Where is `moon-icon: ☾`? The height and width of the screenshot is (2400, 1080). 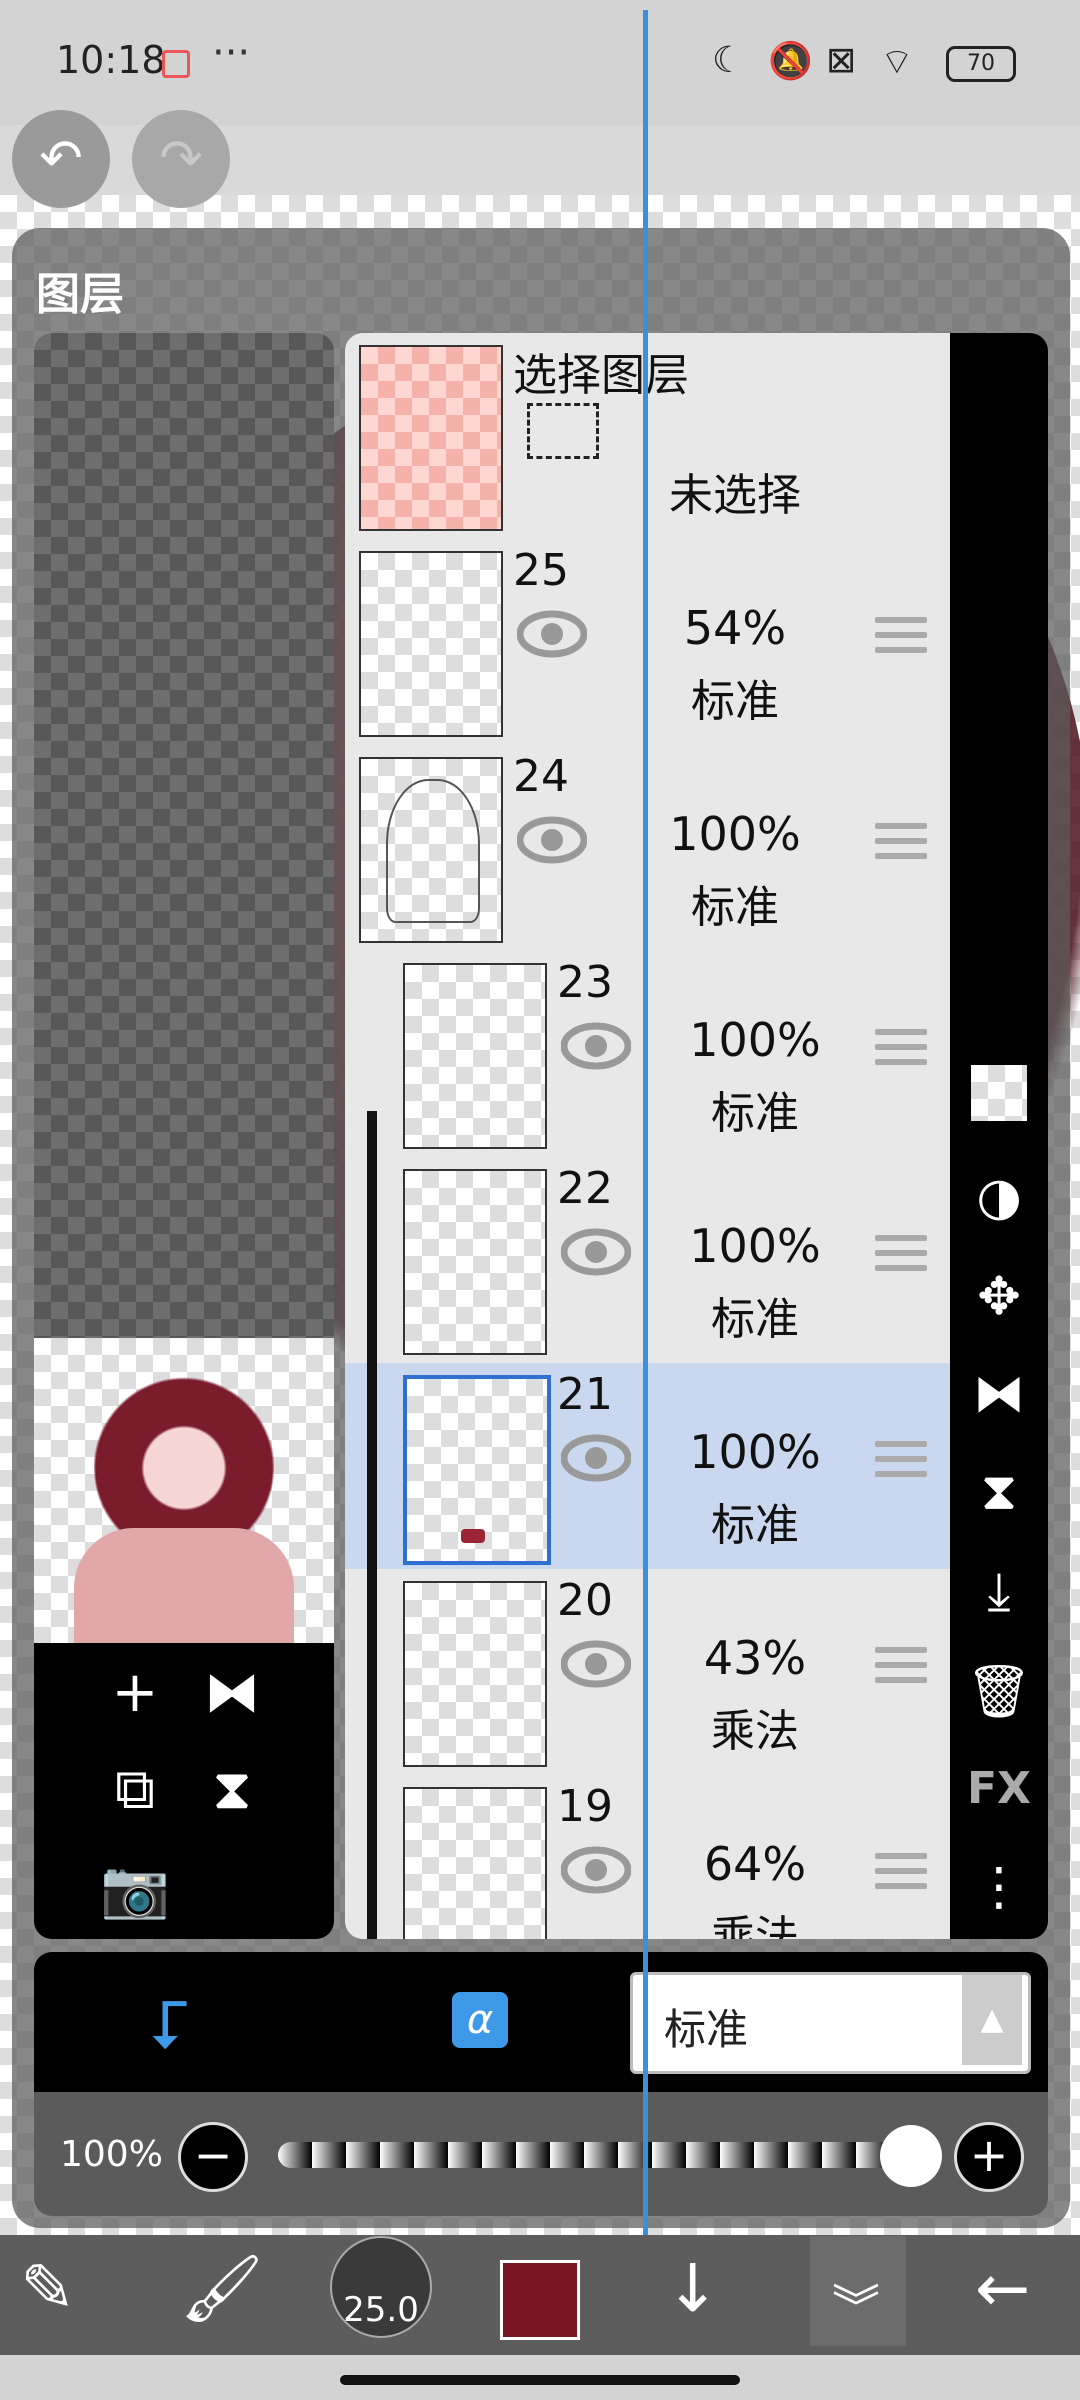
moon-icon: ☾ is located at coordinates (728, 60).